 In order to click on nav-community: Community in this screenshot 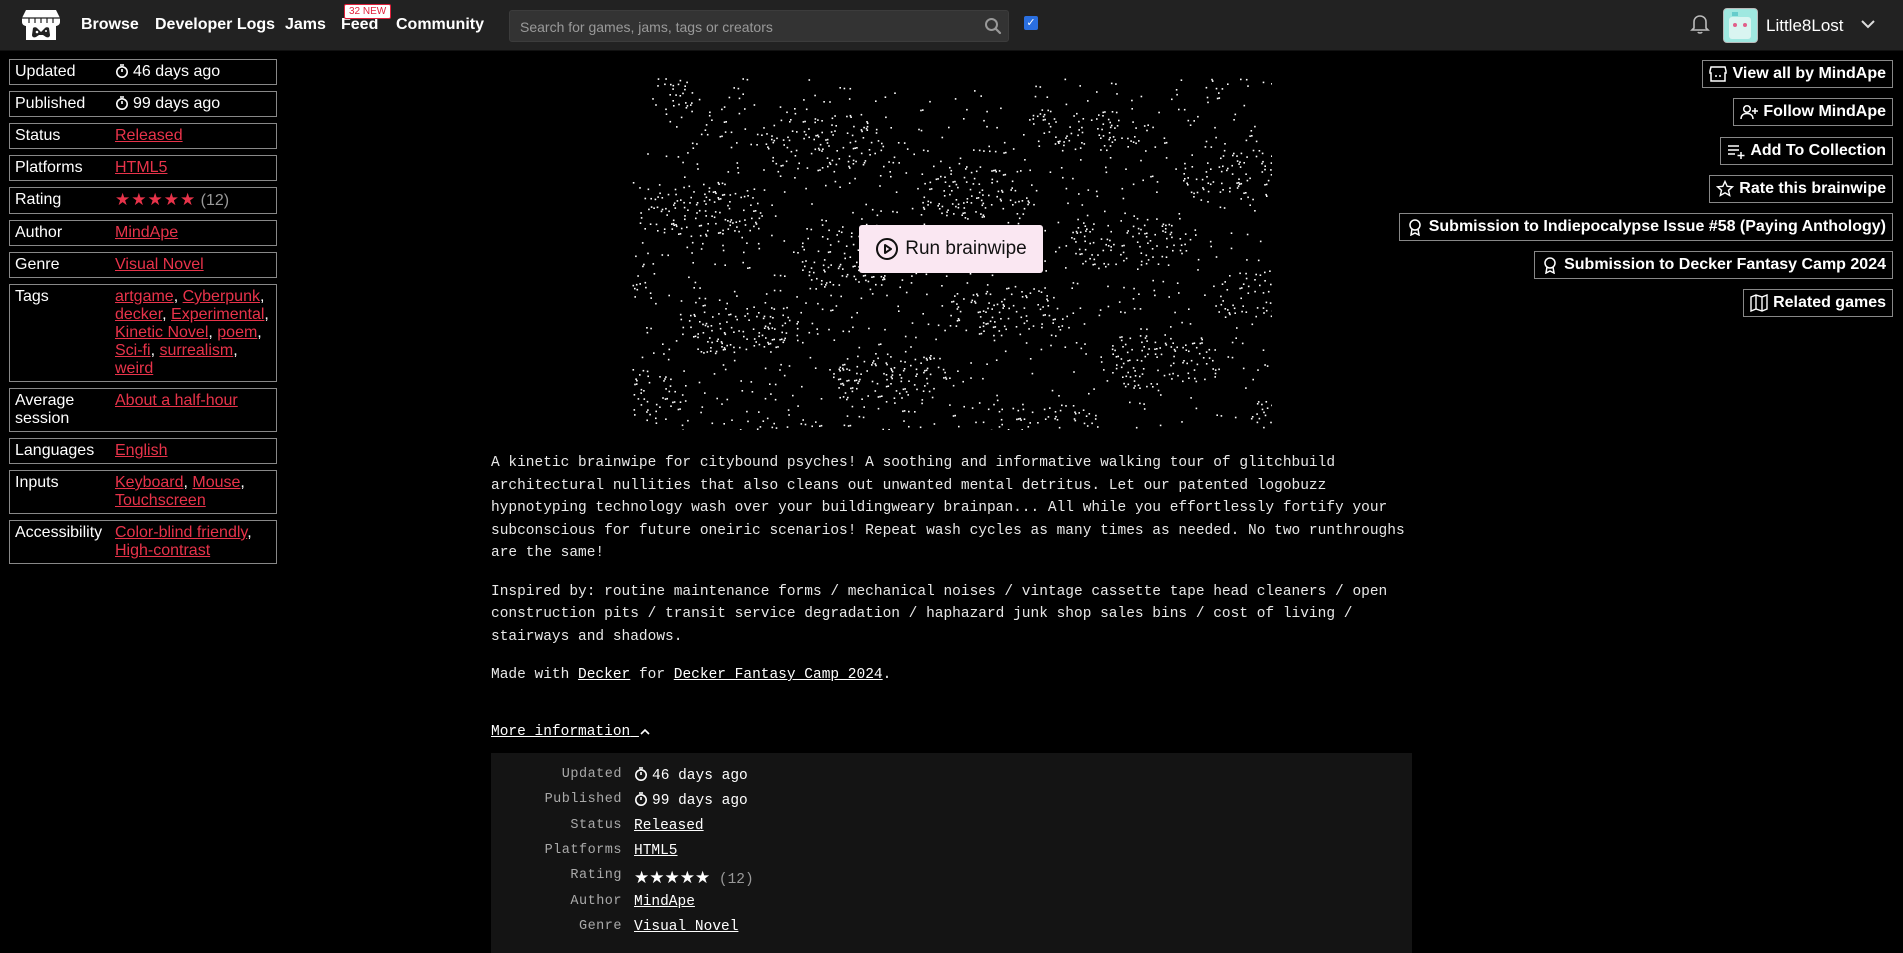, I will do `click(440, 25)`.